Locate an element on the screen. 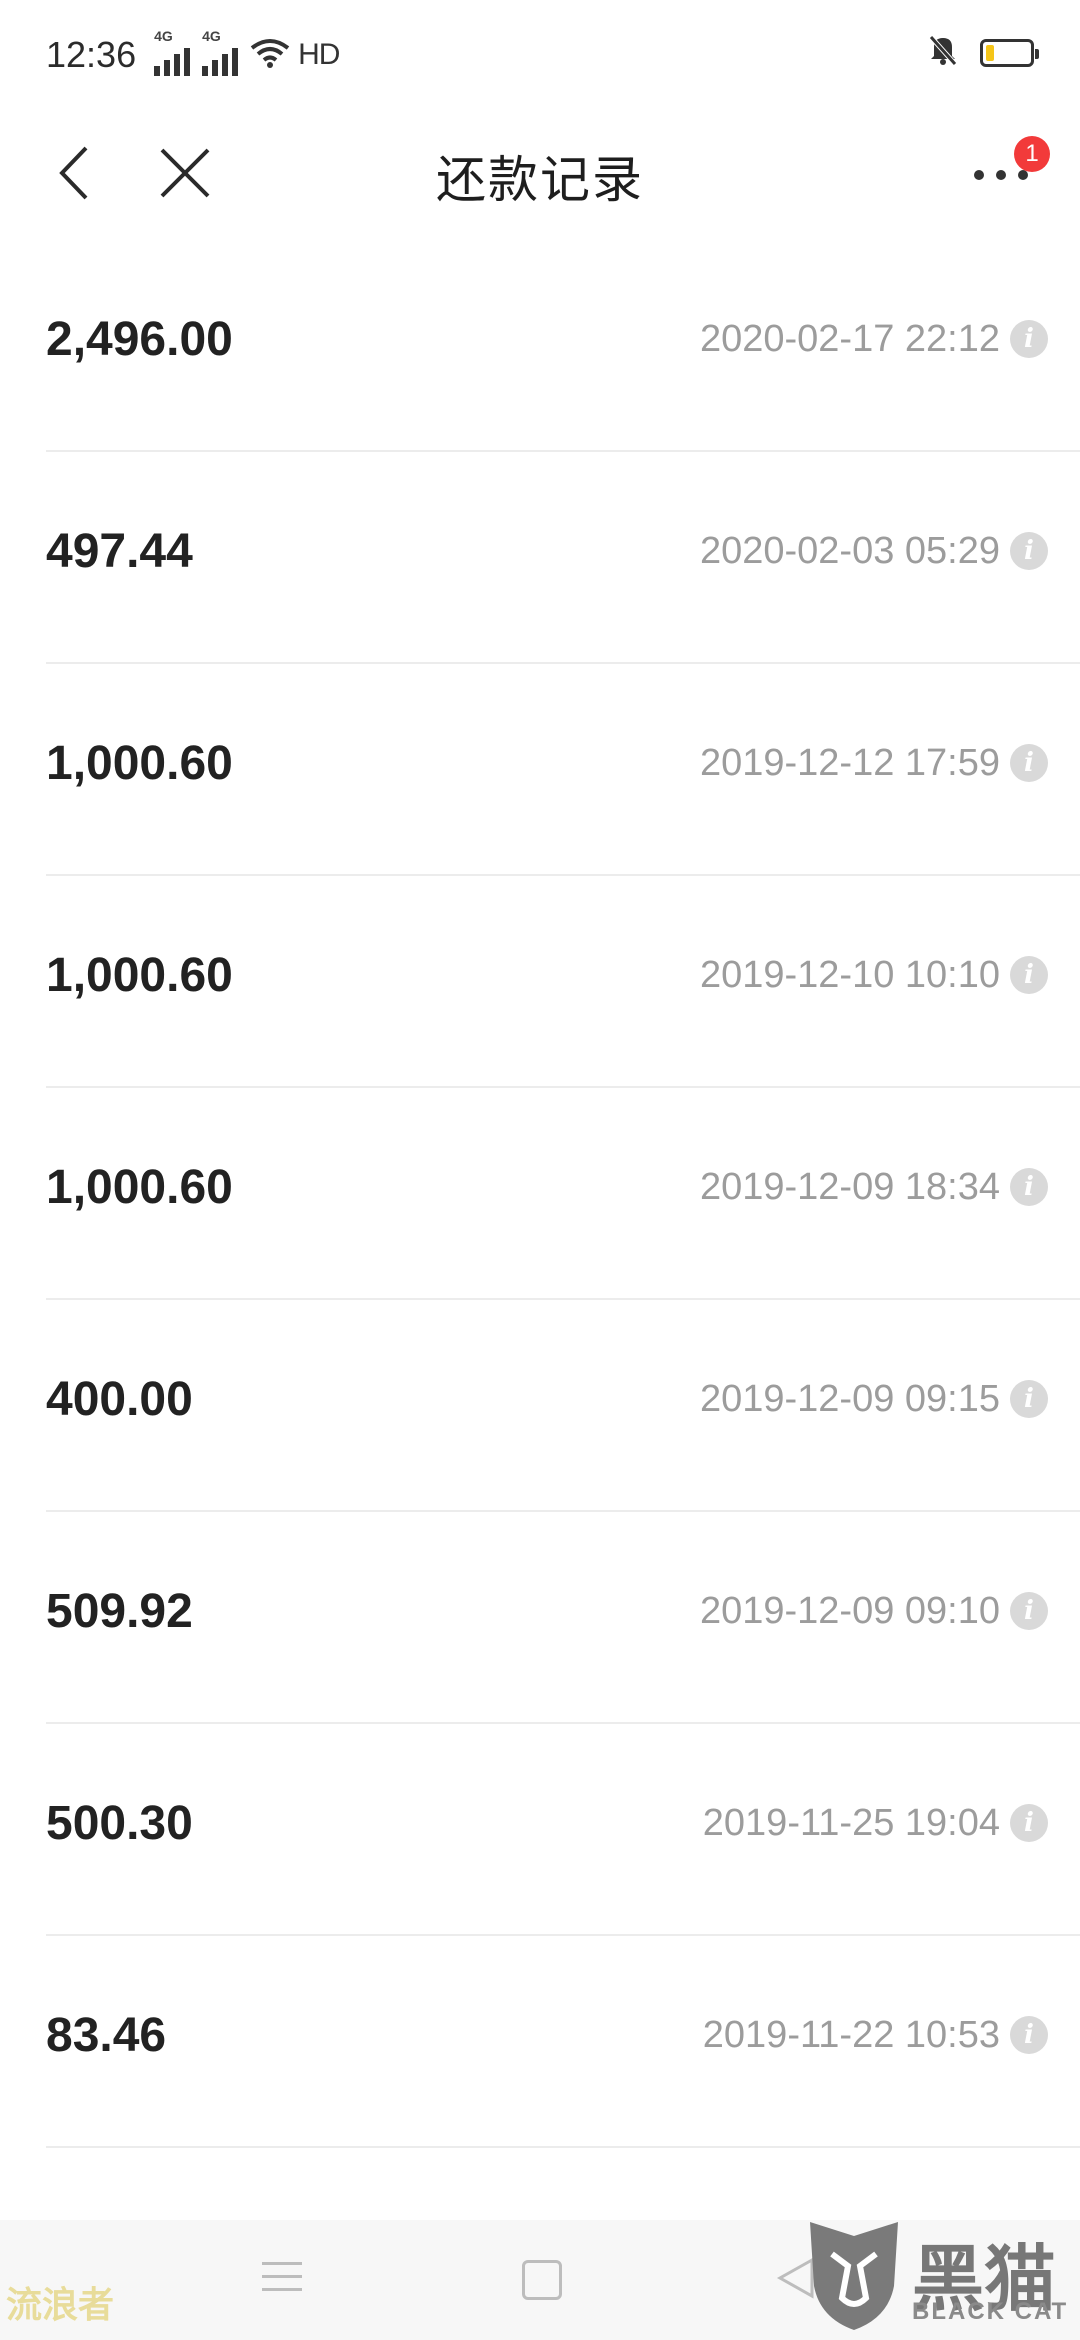 Image resolution: width=1080 pixels, height=2340 pixels. wifi-icon is located at coordinates (270, 55).